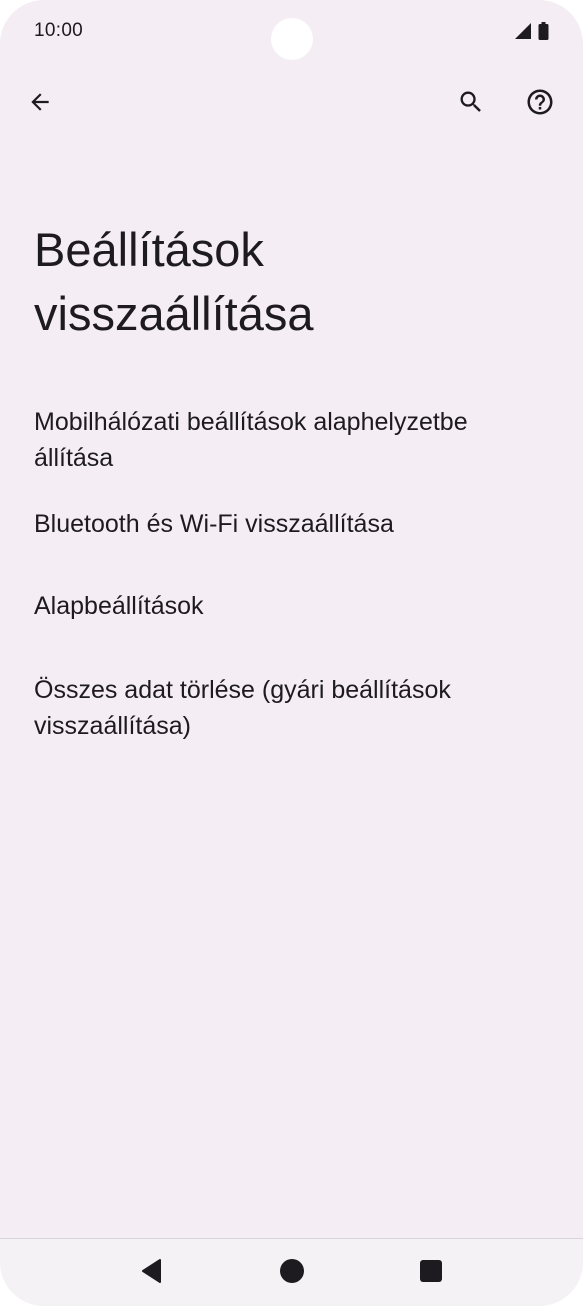 This screenshot has height=1306, width=583. What do you see at coordinates (523, 31) in the screenshot?
I see `signal-icon` at bounding box center [523, 31].